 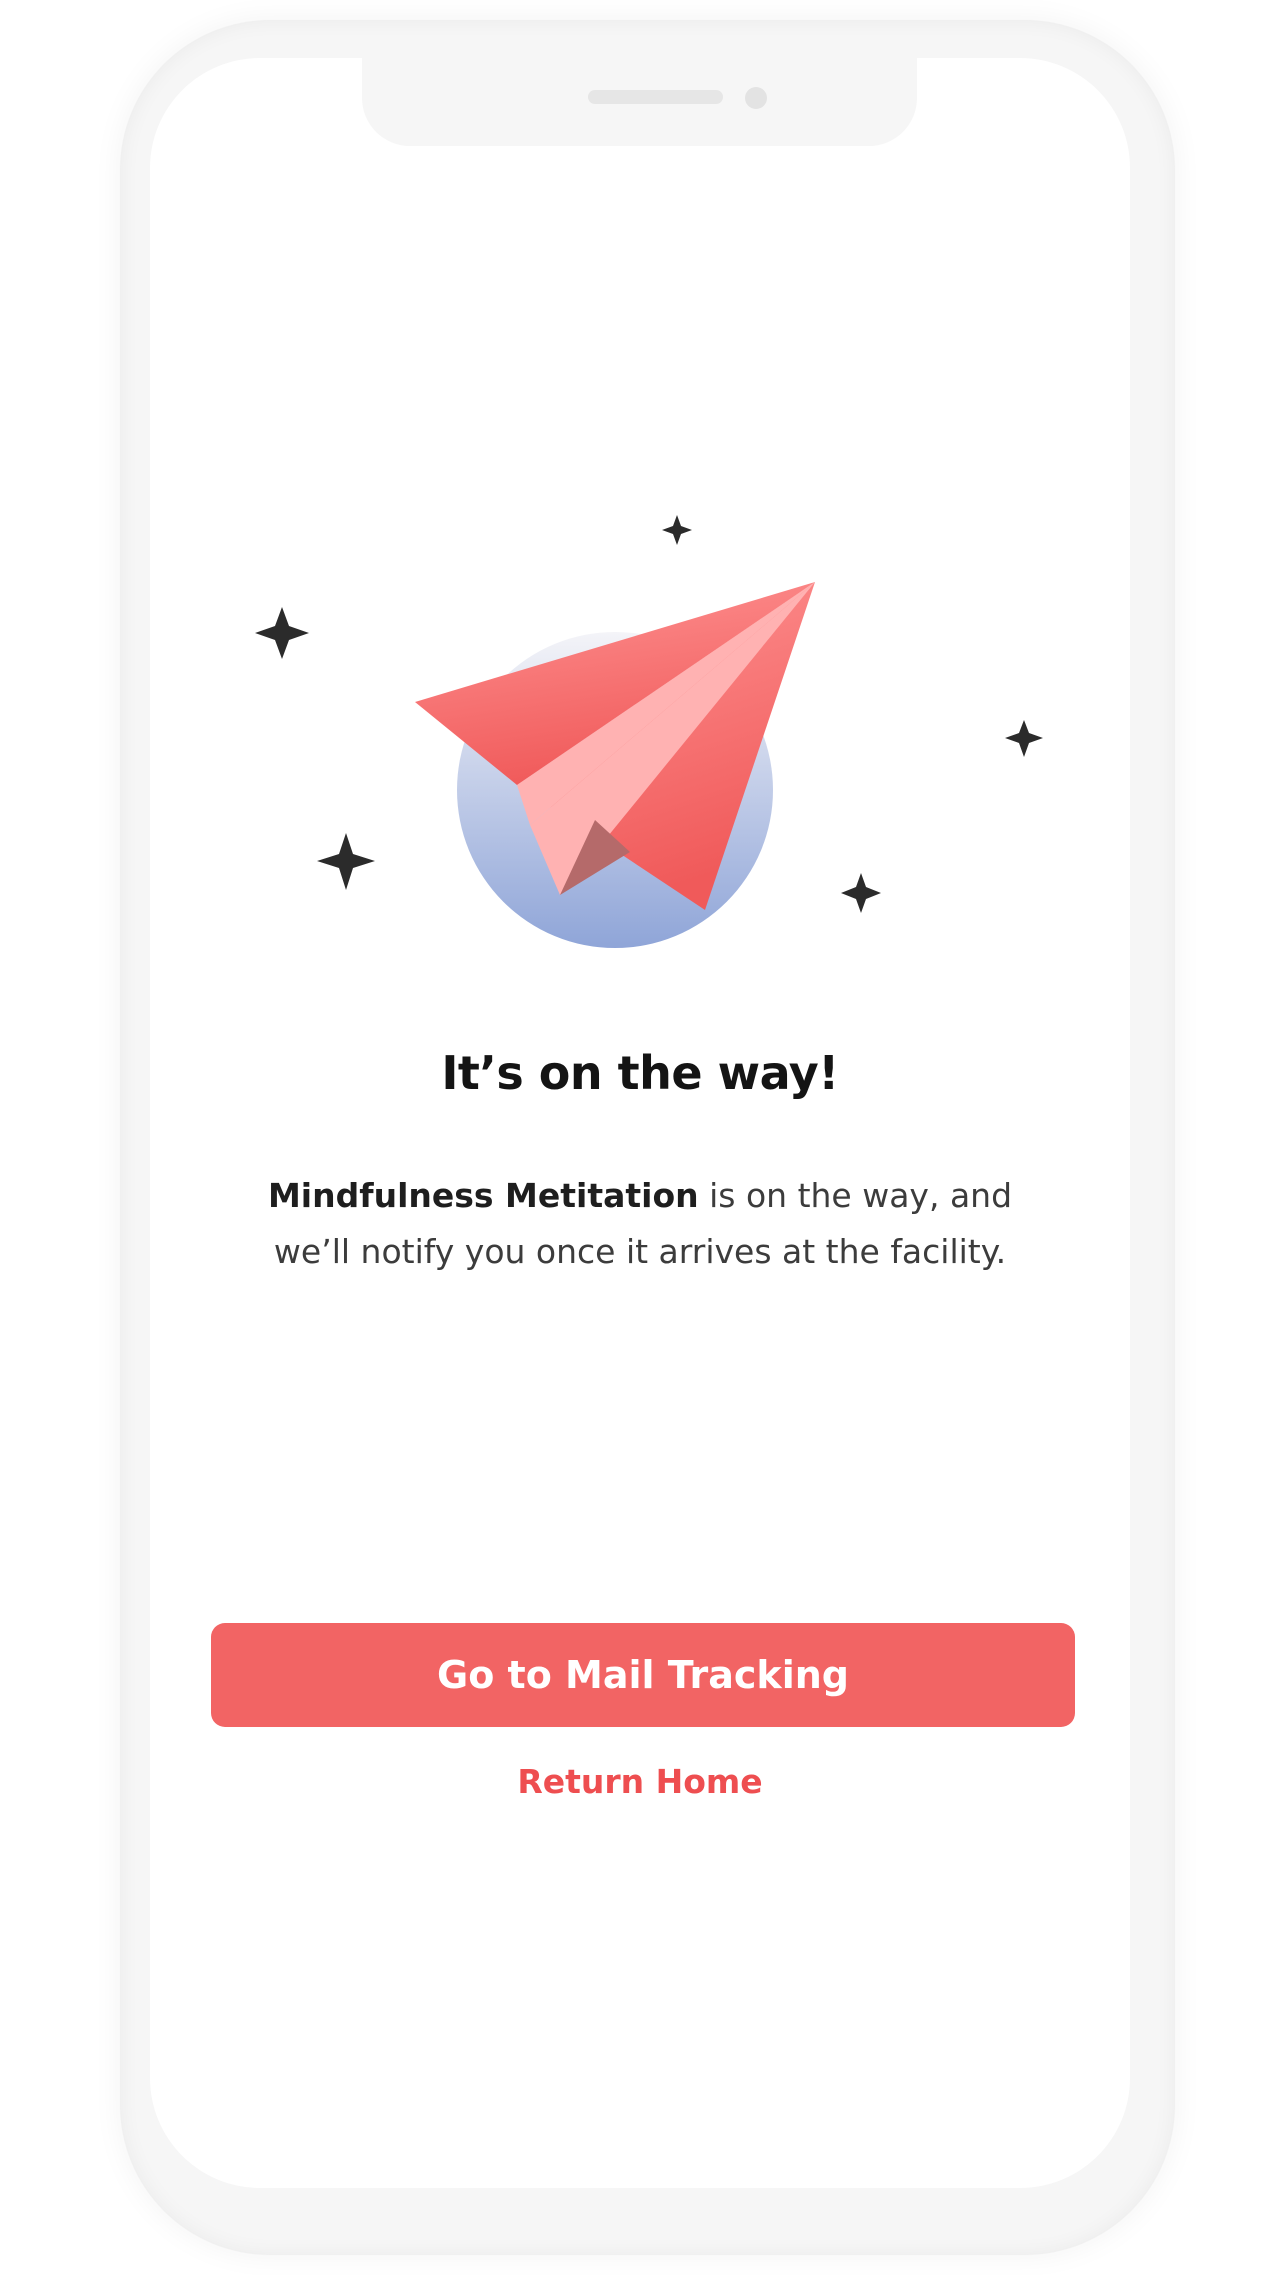 I want to click on go-to-mail-tracking-button: Go to Mail Tracking, so click(x=643, y=1675).